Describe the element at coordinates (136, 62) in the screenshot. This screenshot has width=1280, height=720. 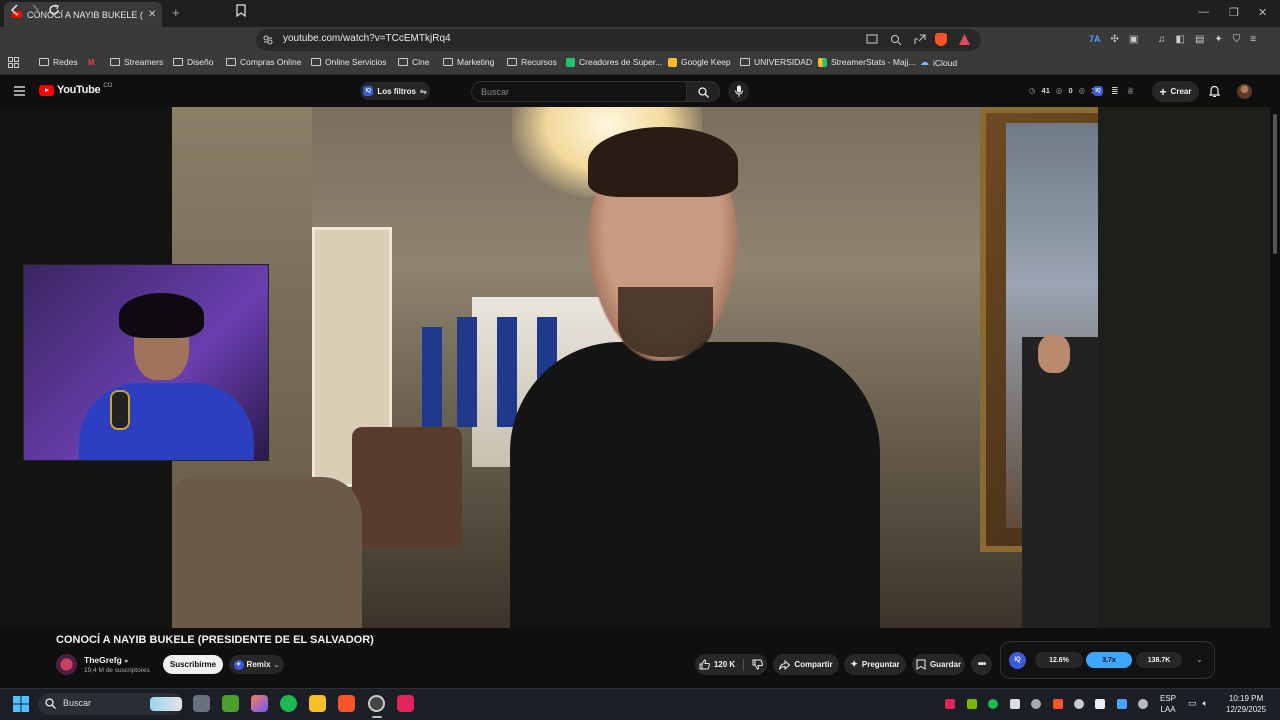
I see `bookmark-streamers: Streamers` at that location.